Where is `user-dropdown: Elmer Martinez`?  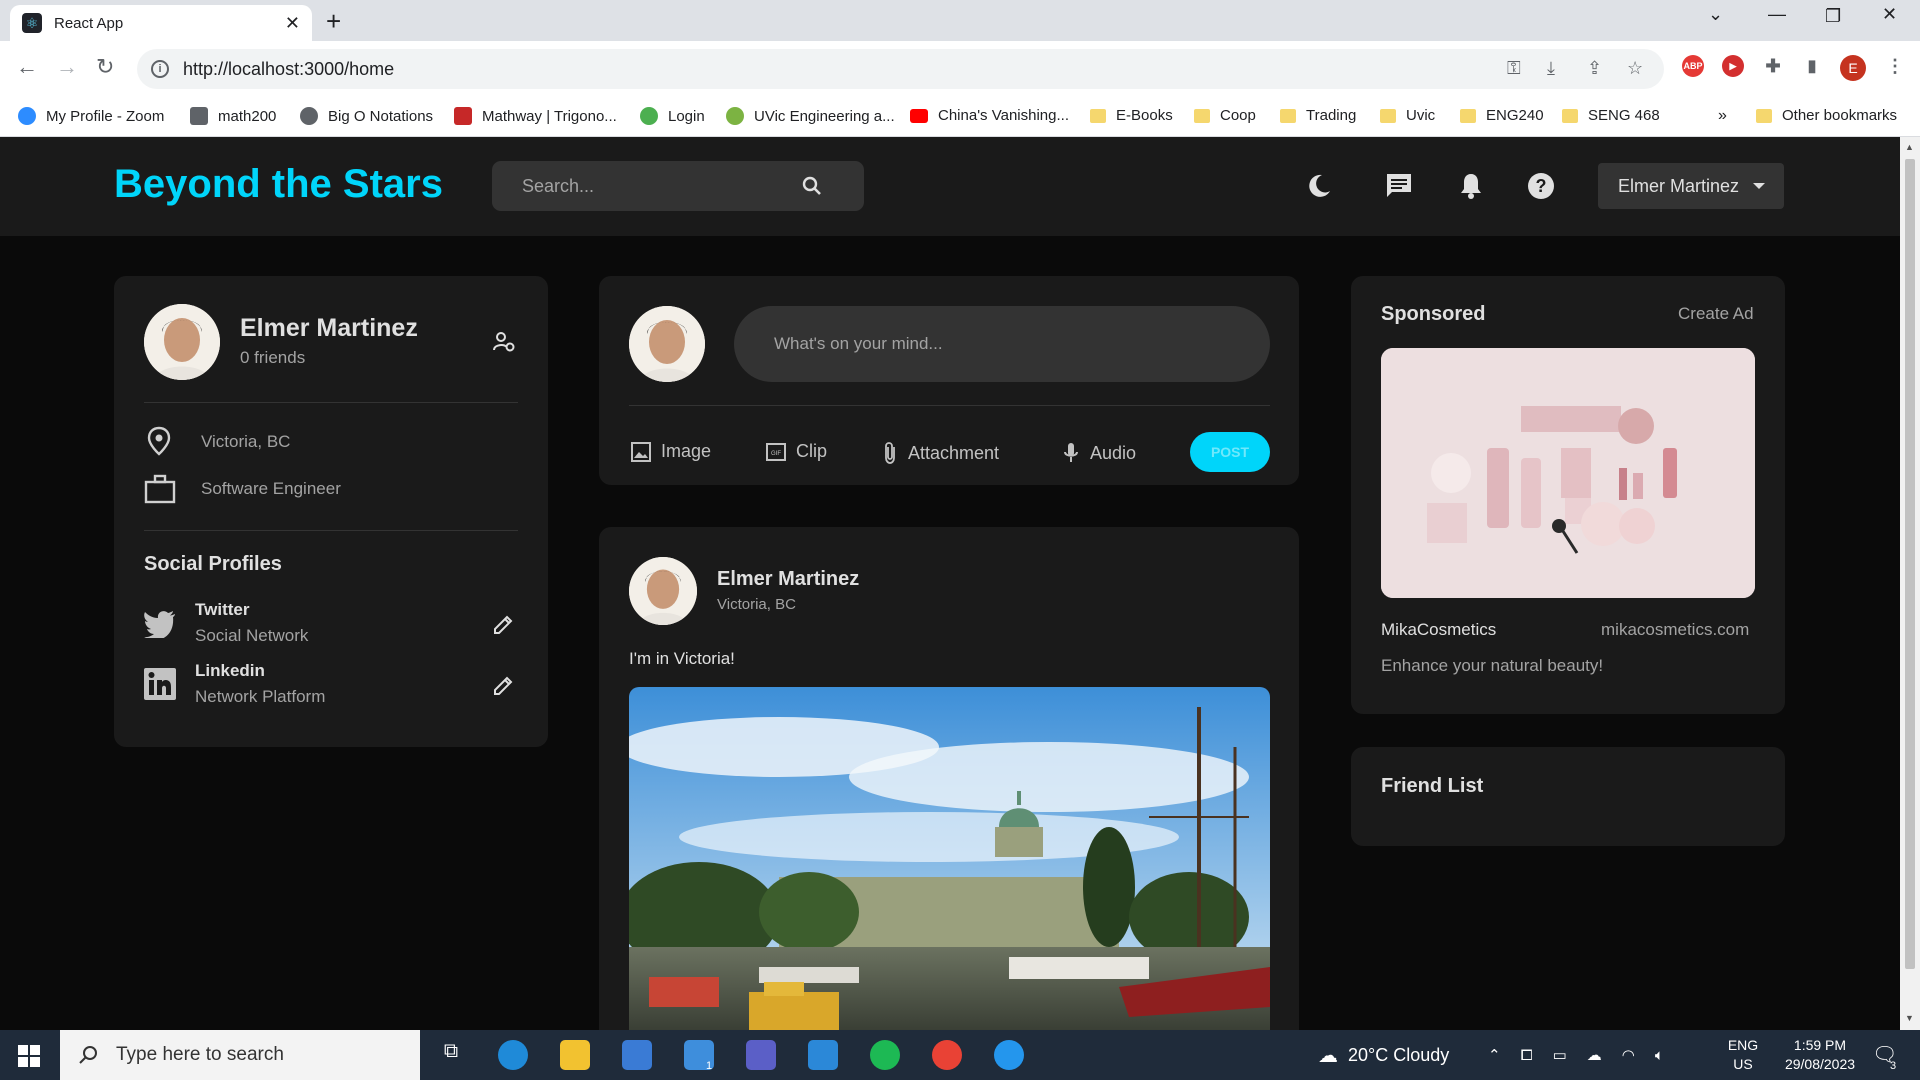 user-dropdown: Elmer Martinez is located at coordinates (1691, 186).